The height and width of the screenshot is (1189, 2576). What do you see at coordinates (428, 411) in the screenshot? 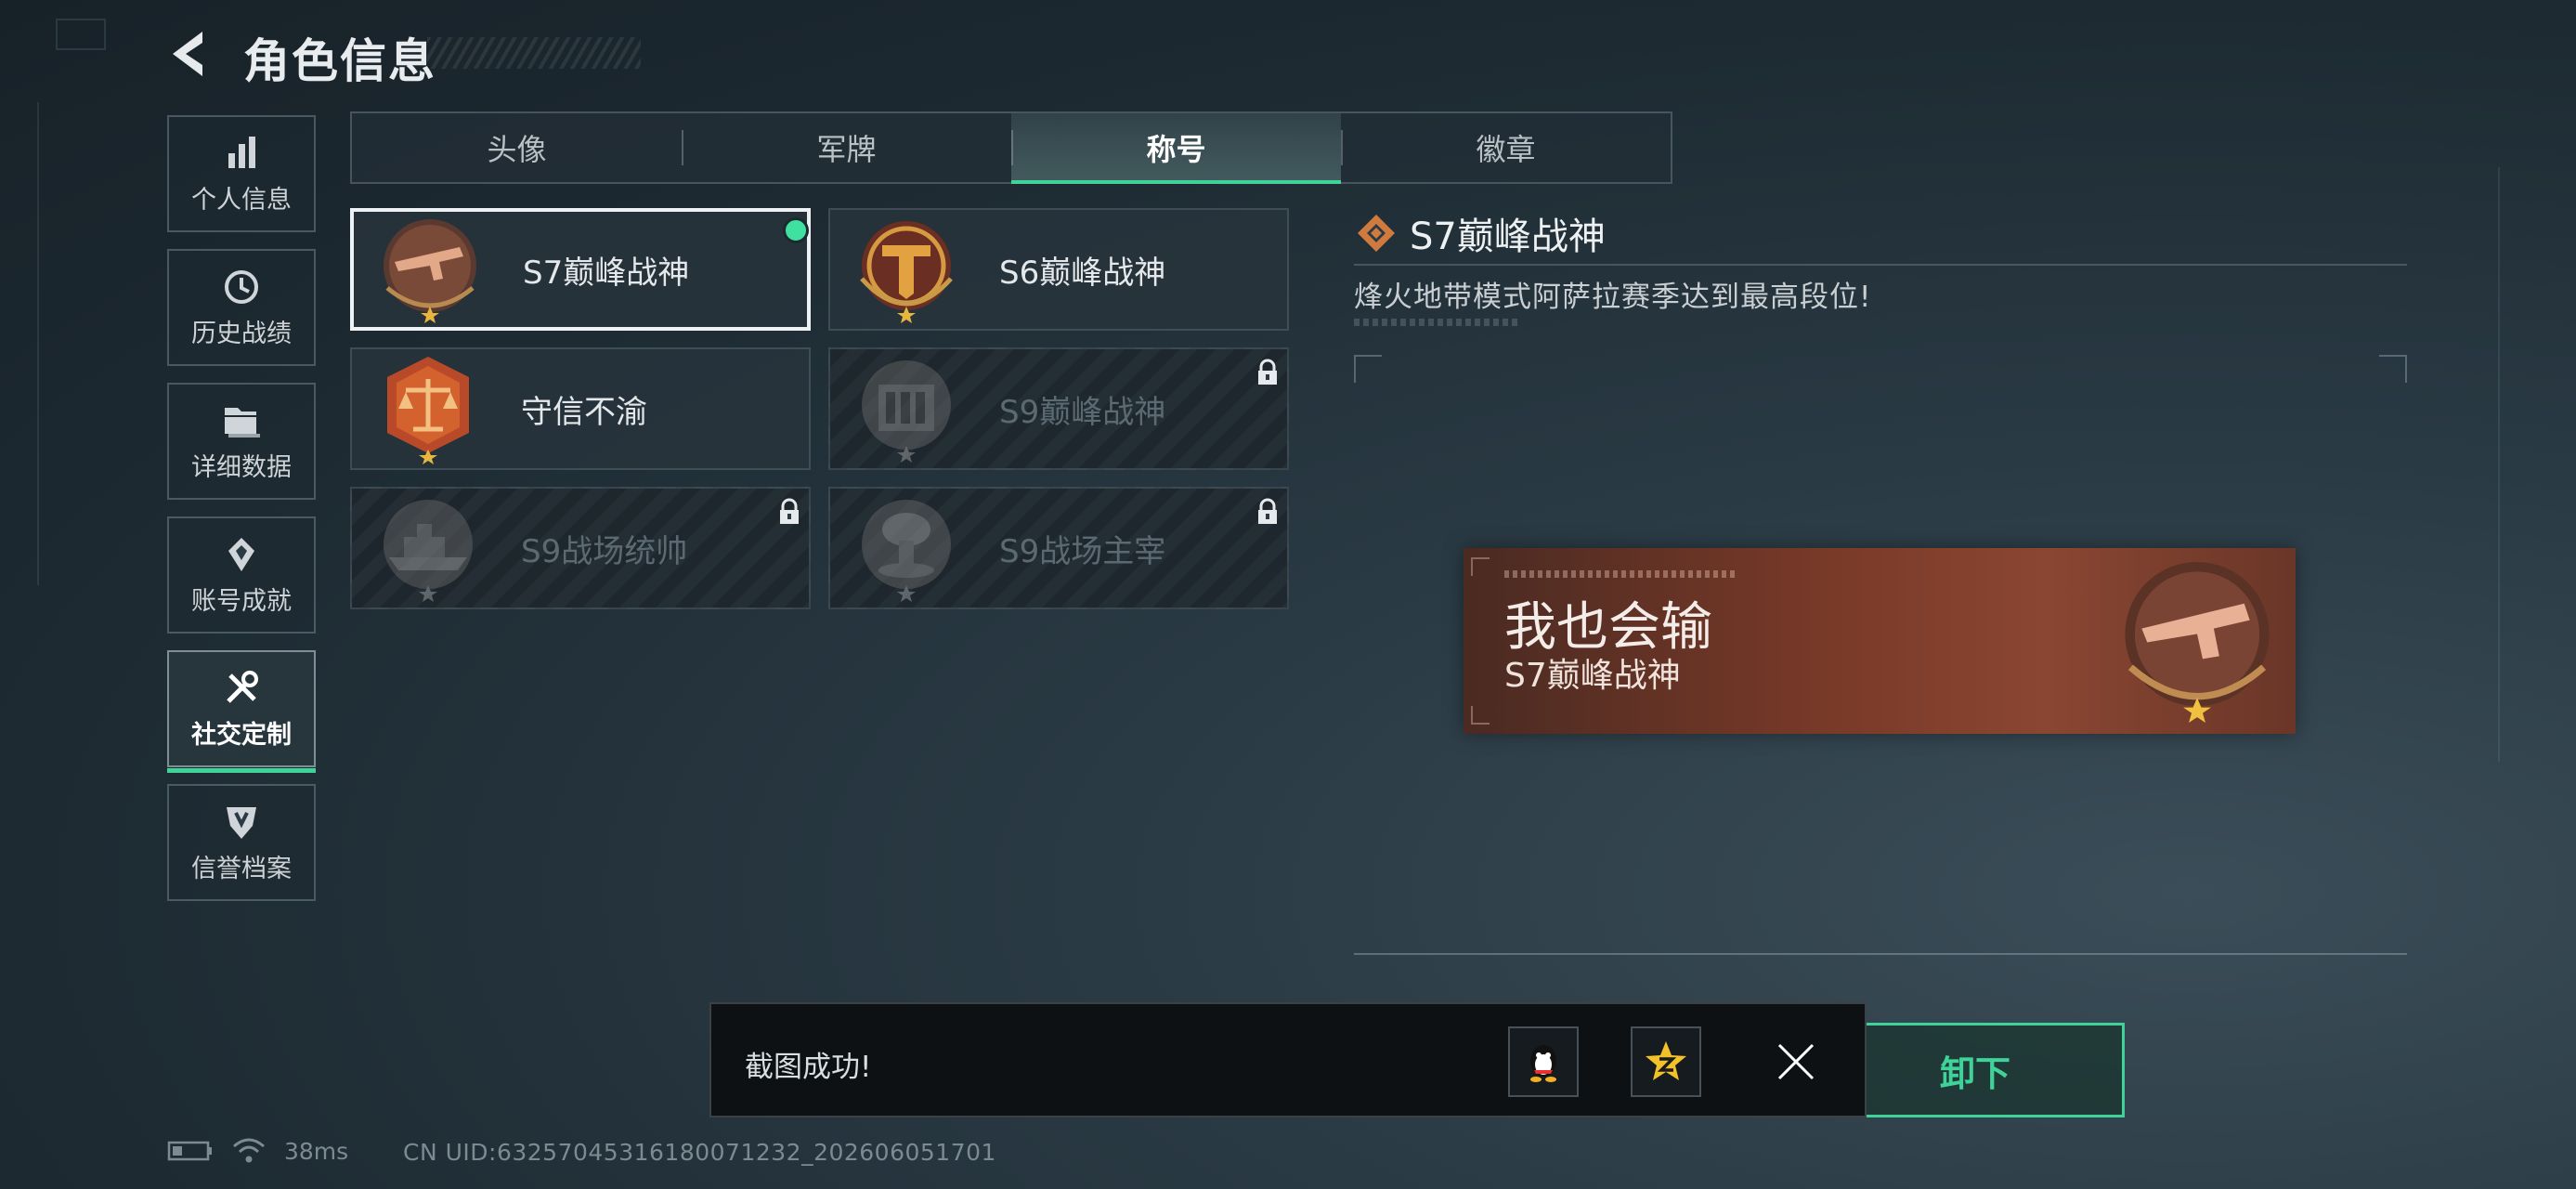
I see `scales-justice-badge-icon` at bounding box center [428, 411].